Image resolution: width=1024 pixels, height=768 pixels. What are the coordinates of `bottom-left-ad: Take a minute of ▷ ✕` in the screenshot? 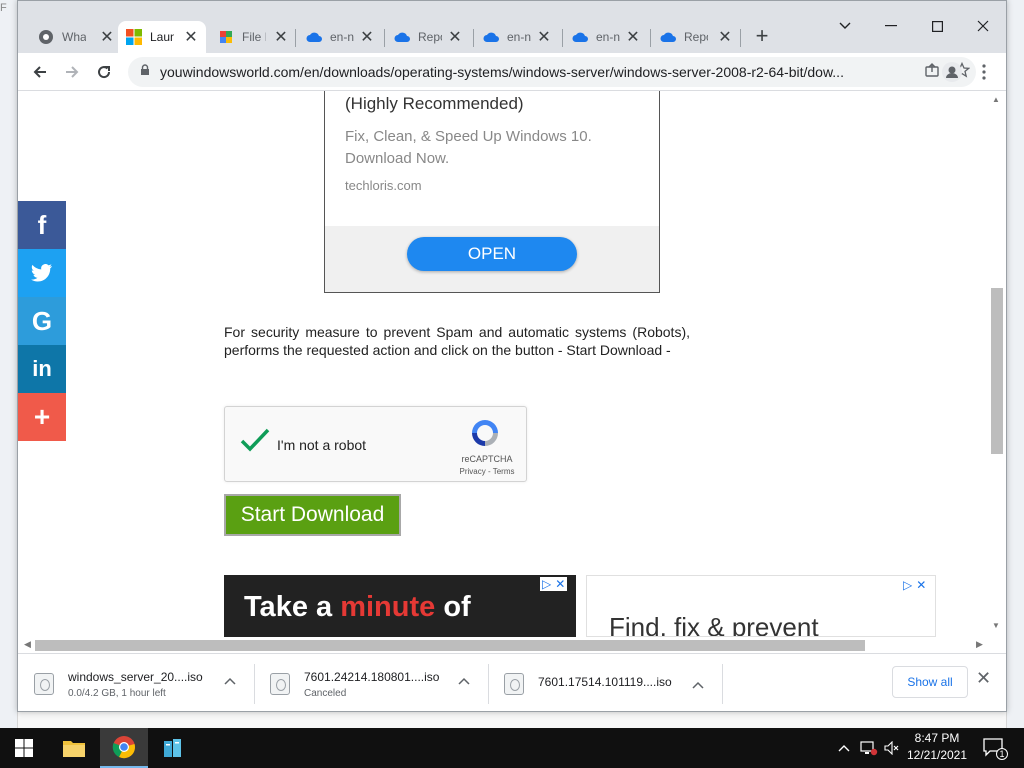 It's located at (400, 606).